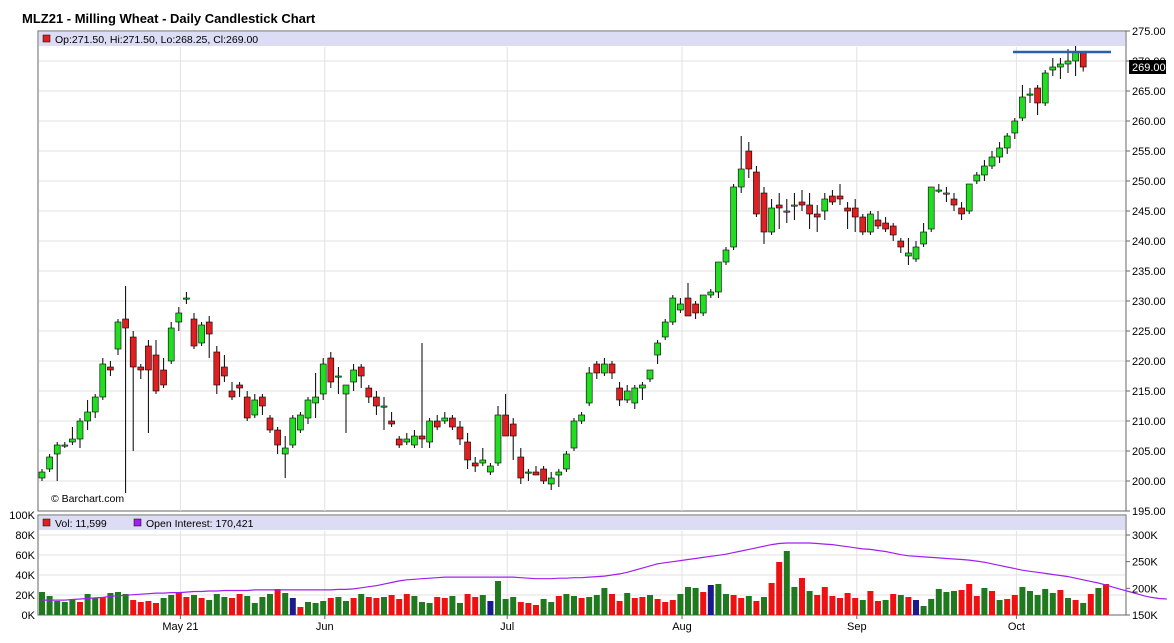  Describe the element at coordinates (180, 627) in the screenshot. I see `x-tick-label: May 21` at that location.